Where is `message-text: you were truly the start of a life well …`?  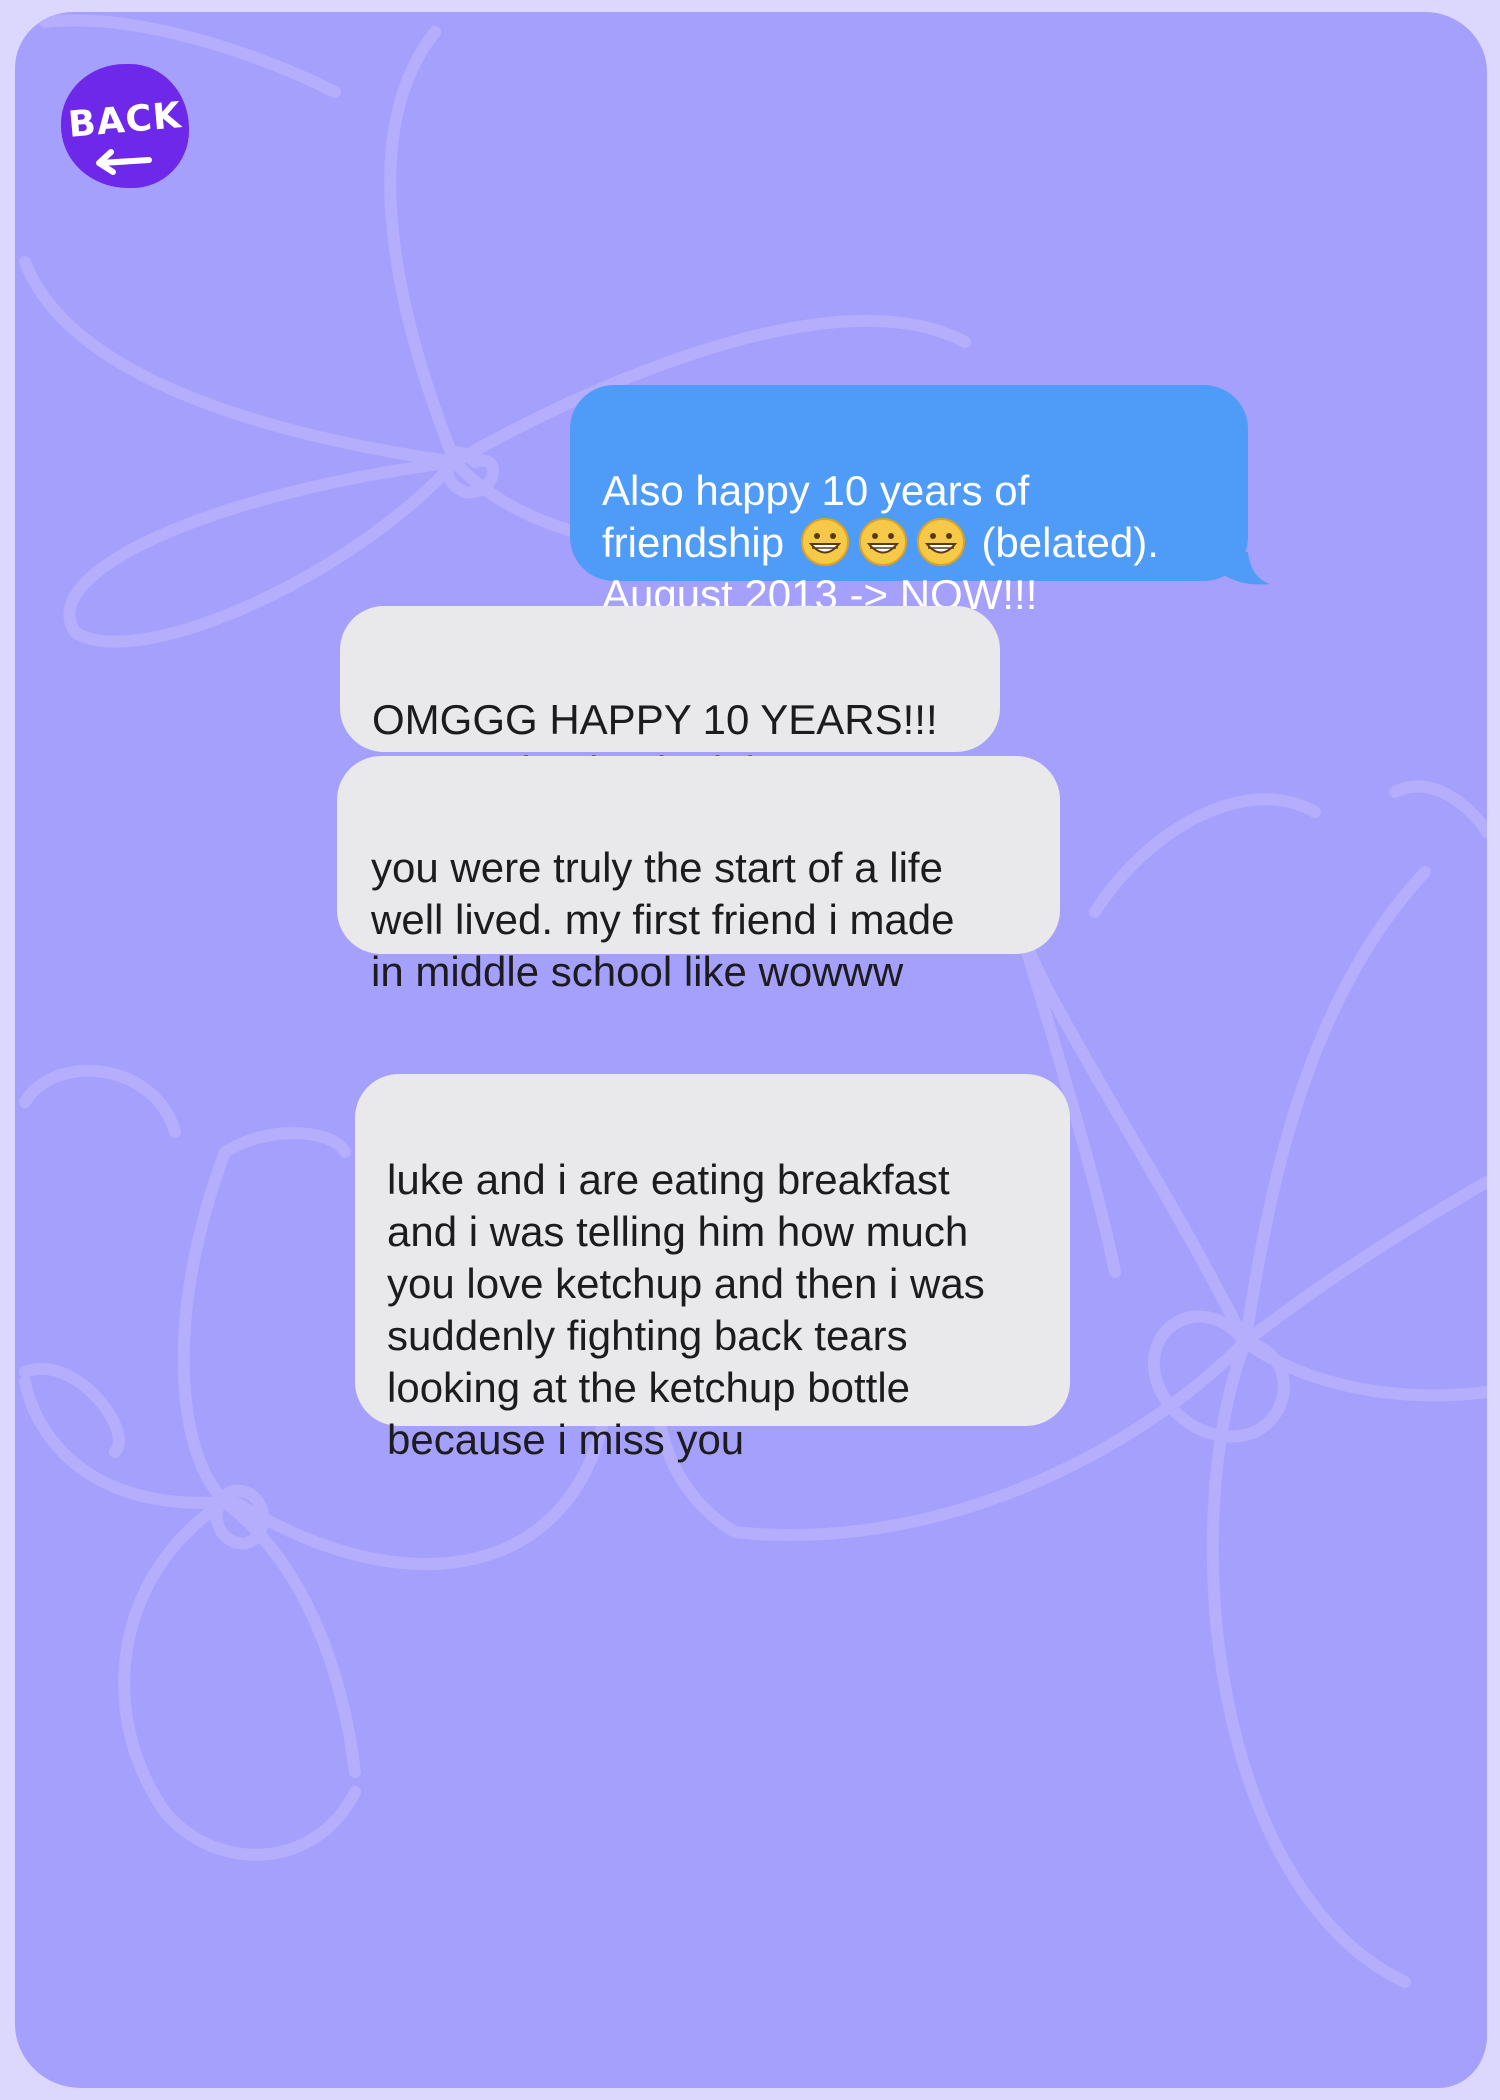
message-text: you were truly the start of a life well … is located at coordinates (663, 919).